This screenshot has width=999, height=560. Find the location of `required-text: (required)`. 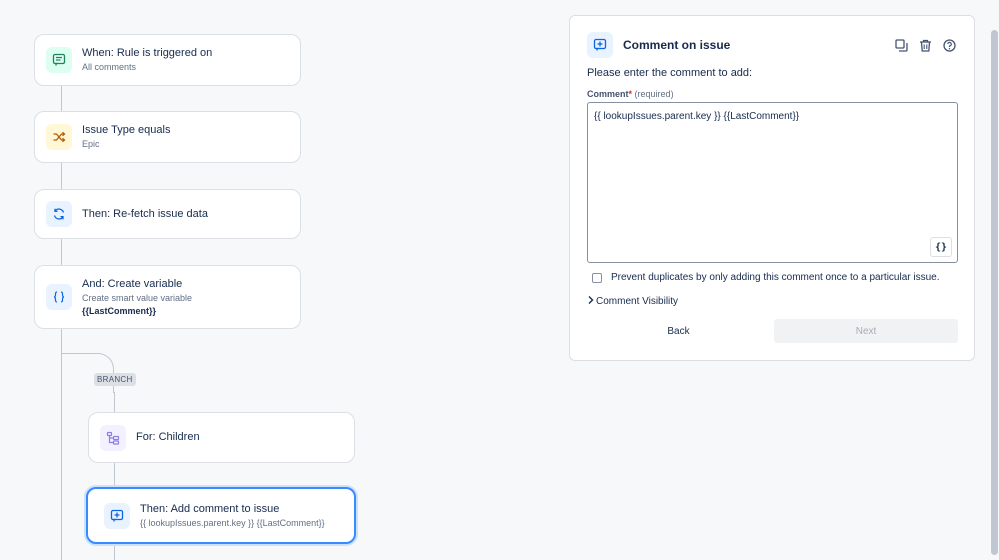

required-text: (required) is located at coordinates (654, 94).